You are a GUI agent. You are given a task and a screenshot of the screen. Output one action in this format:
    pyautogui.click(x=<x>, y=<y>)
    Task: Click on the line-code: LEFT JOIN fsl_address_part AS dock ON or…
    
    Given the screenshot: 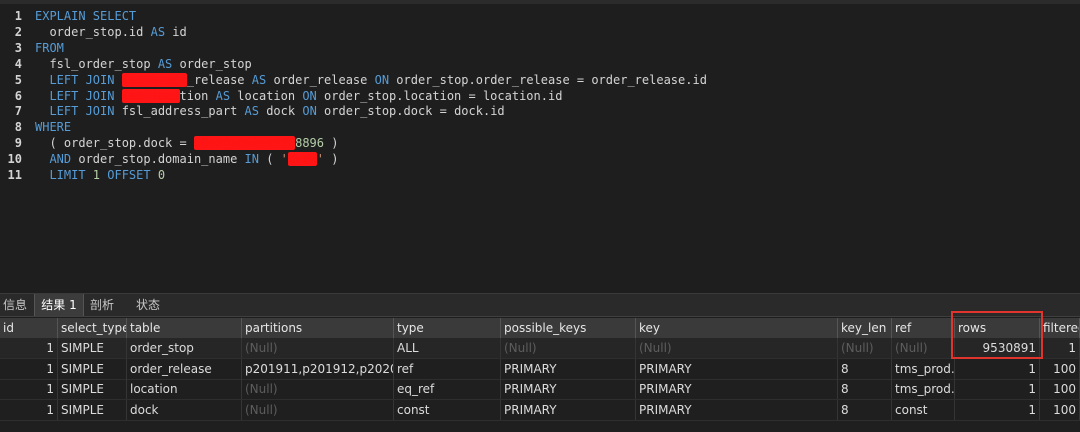 What is the action you would take?
    pyautogui.click(x=270, y=111)
    